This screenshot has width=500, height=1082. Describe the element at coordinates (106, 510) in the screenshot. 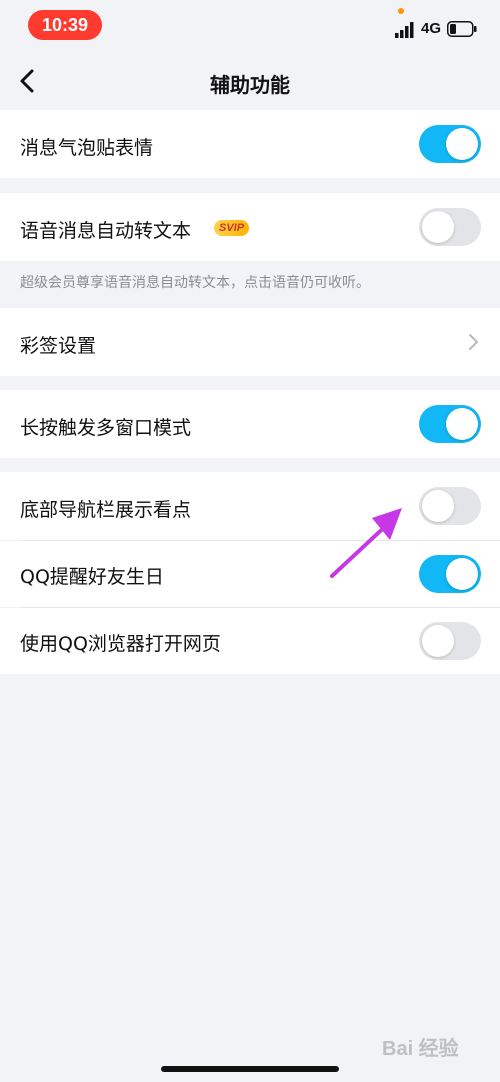

I see `setting-label: 底部导航栏展示看点` at that location.